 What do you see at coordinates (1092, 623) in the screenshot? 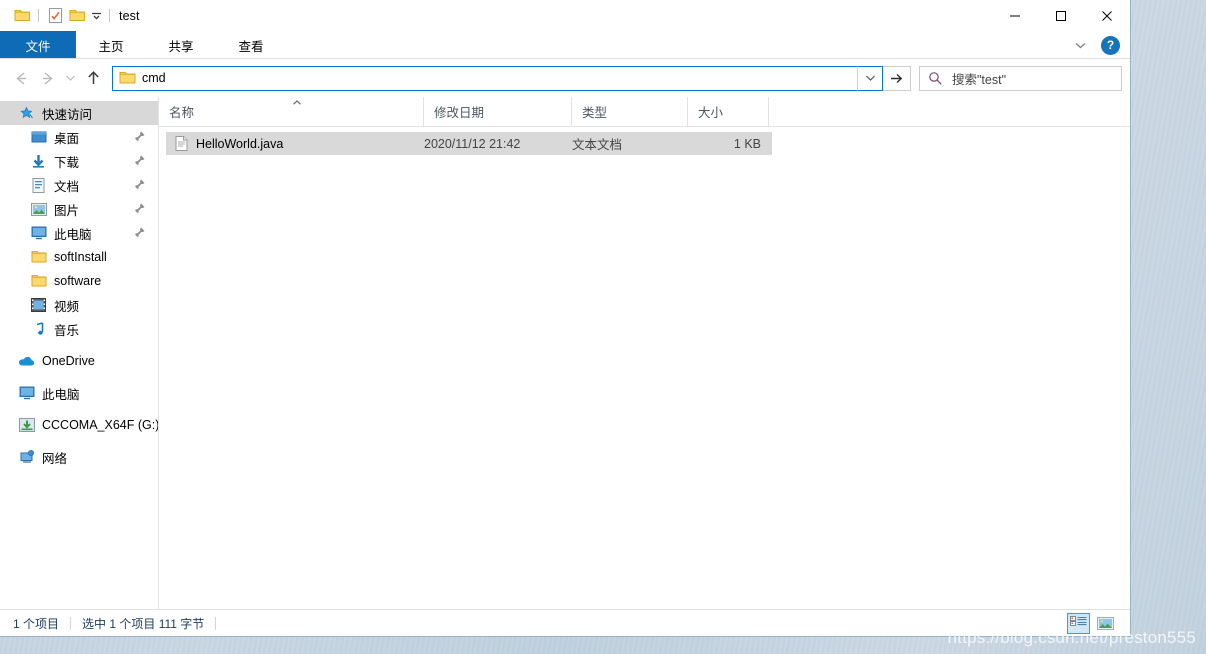
I see `view-toggle-buttons` at bounding box center [1092, 623].